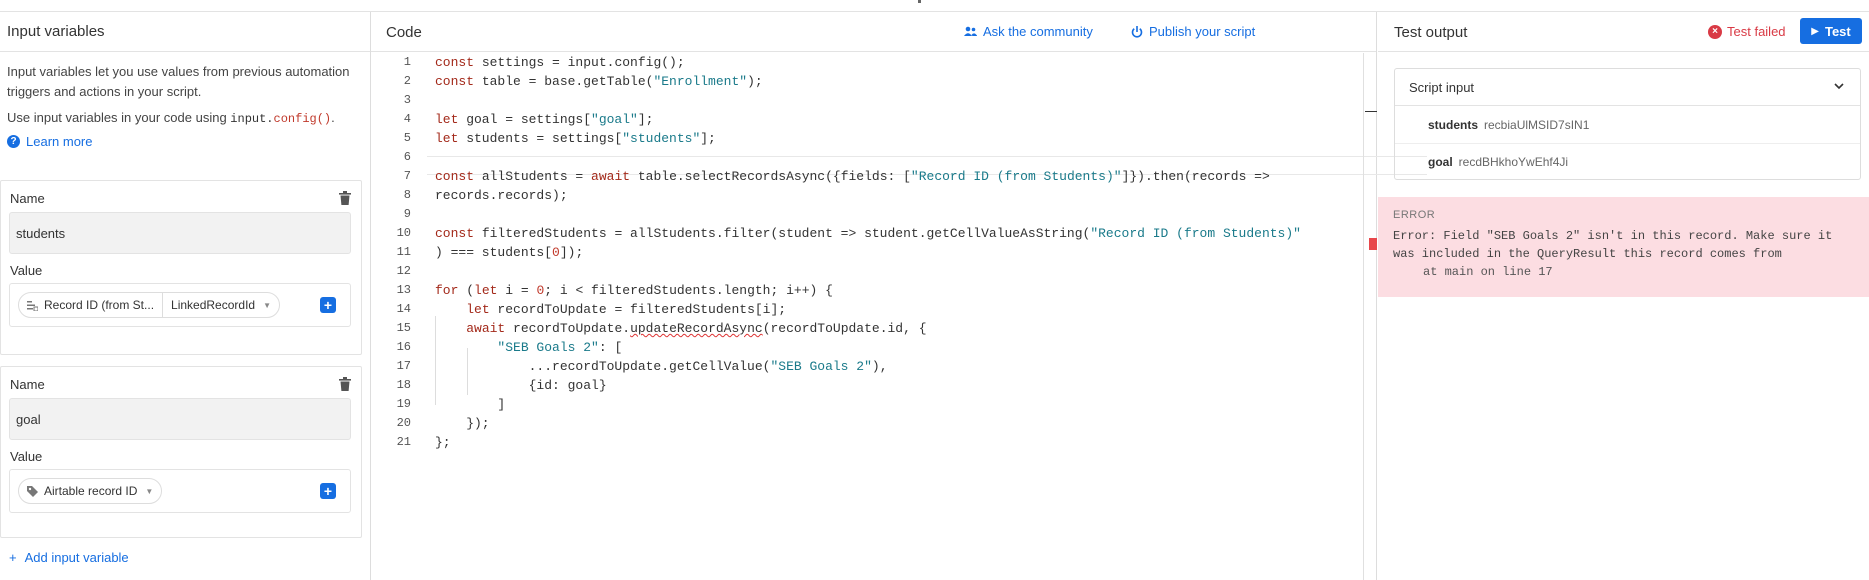 The width and height of the screenshot is (1869, 580). What do you see at coordinates (213, 305) in the screenshot?
I see `token-type-label: LinkedRecordId` at bounding box center [213, 305].